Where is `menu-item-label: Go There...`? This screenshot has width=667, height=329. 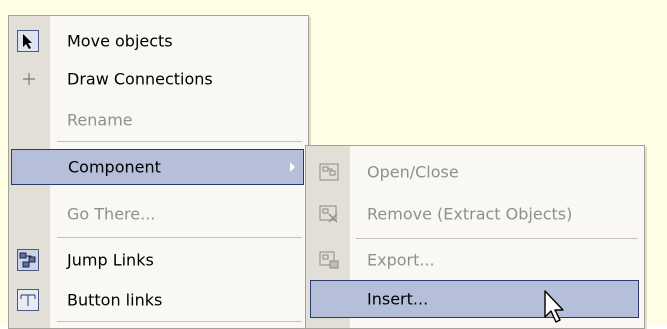
menu-item-label: Go There... is located at coordinates (111, 214).